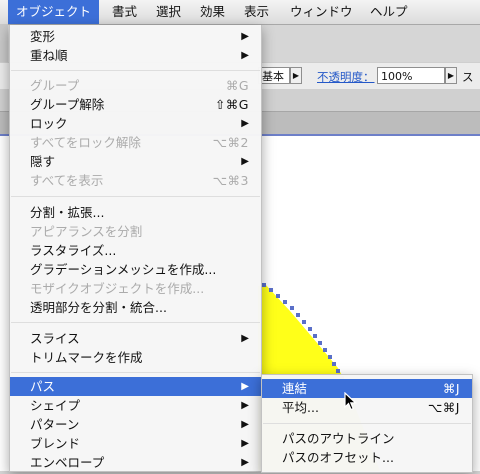 The height and width of the screenshot is (474, 480). I want to click on menu-item-ungroup: グループ解除 ⇧⌘G, so click(135, 104).